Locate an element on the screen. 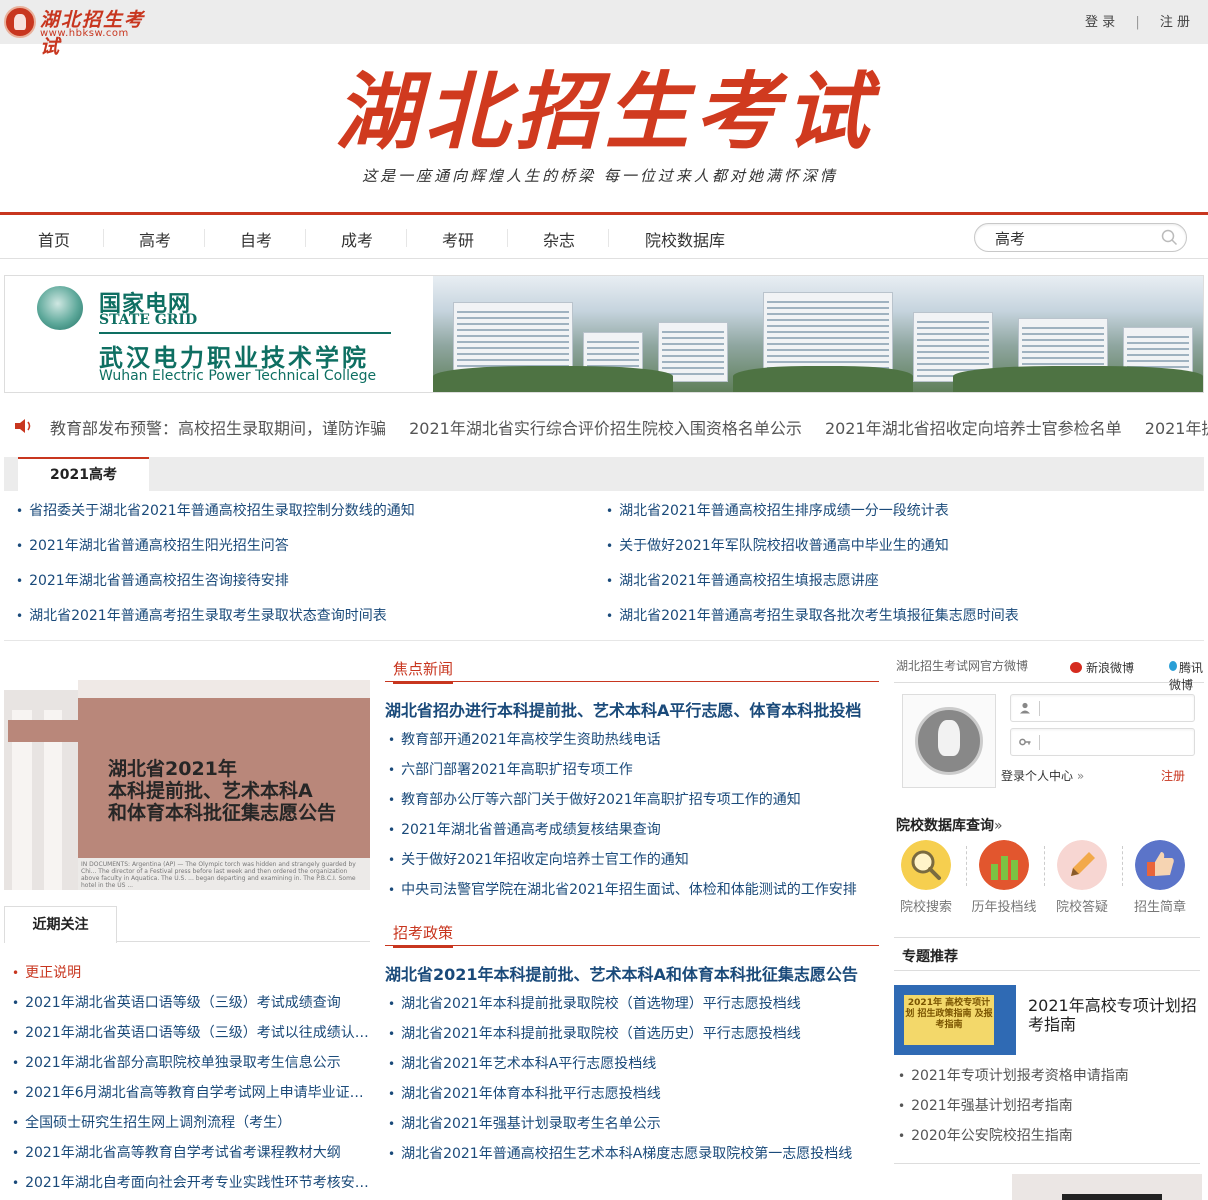 The width and height of the screenshot is (1208, 1200). magnifier-icon is located at coordinates (926, 865).